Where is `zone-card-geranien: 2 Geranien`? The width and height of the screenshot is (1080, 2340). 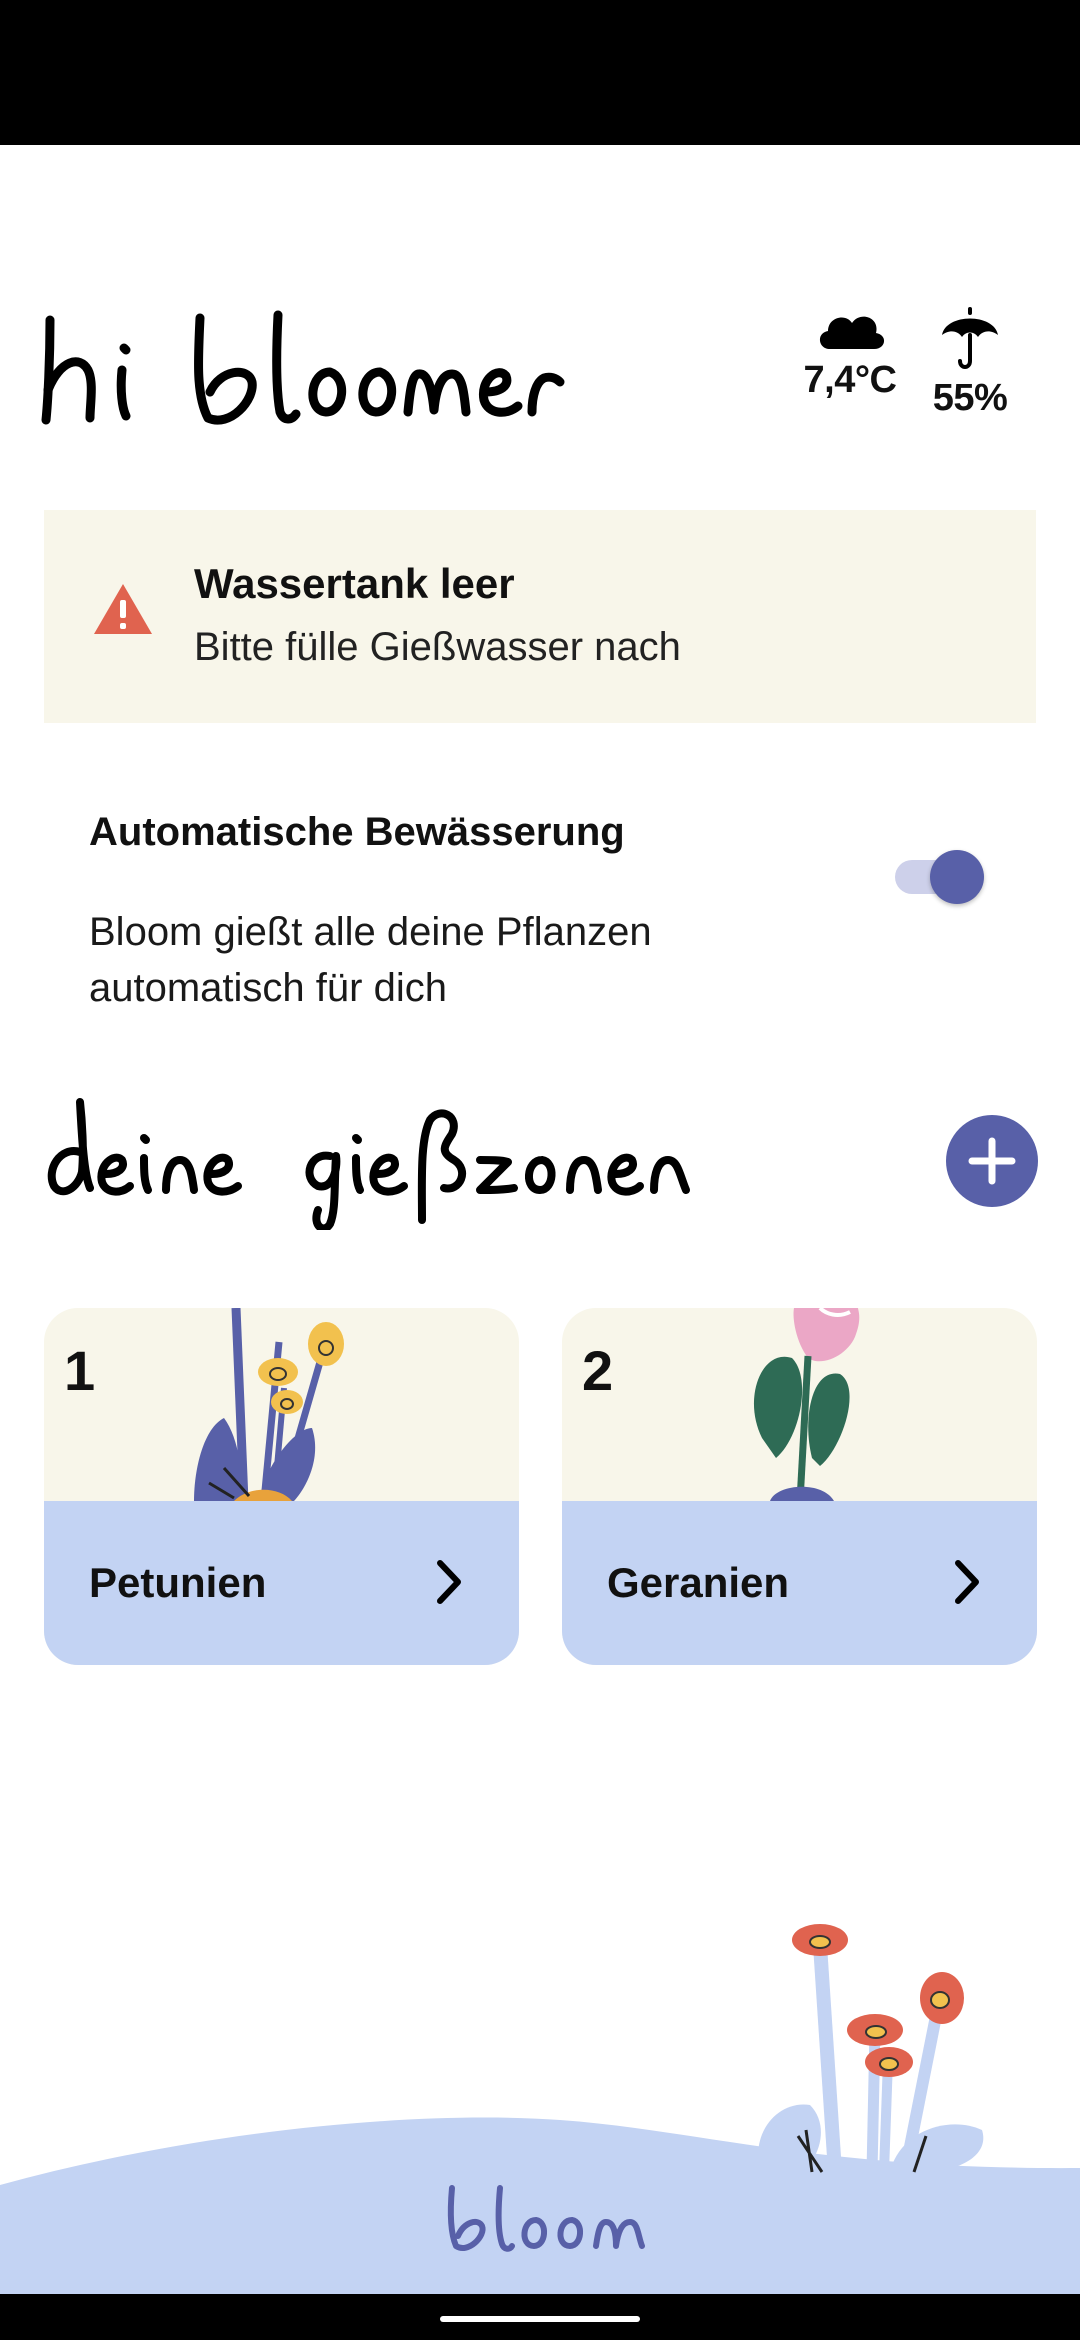 zone-card-geranien: 2 Geranien is located at coordinates (799, 1486).